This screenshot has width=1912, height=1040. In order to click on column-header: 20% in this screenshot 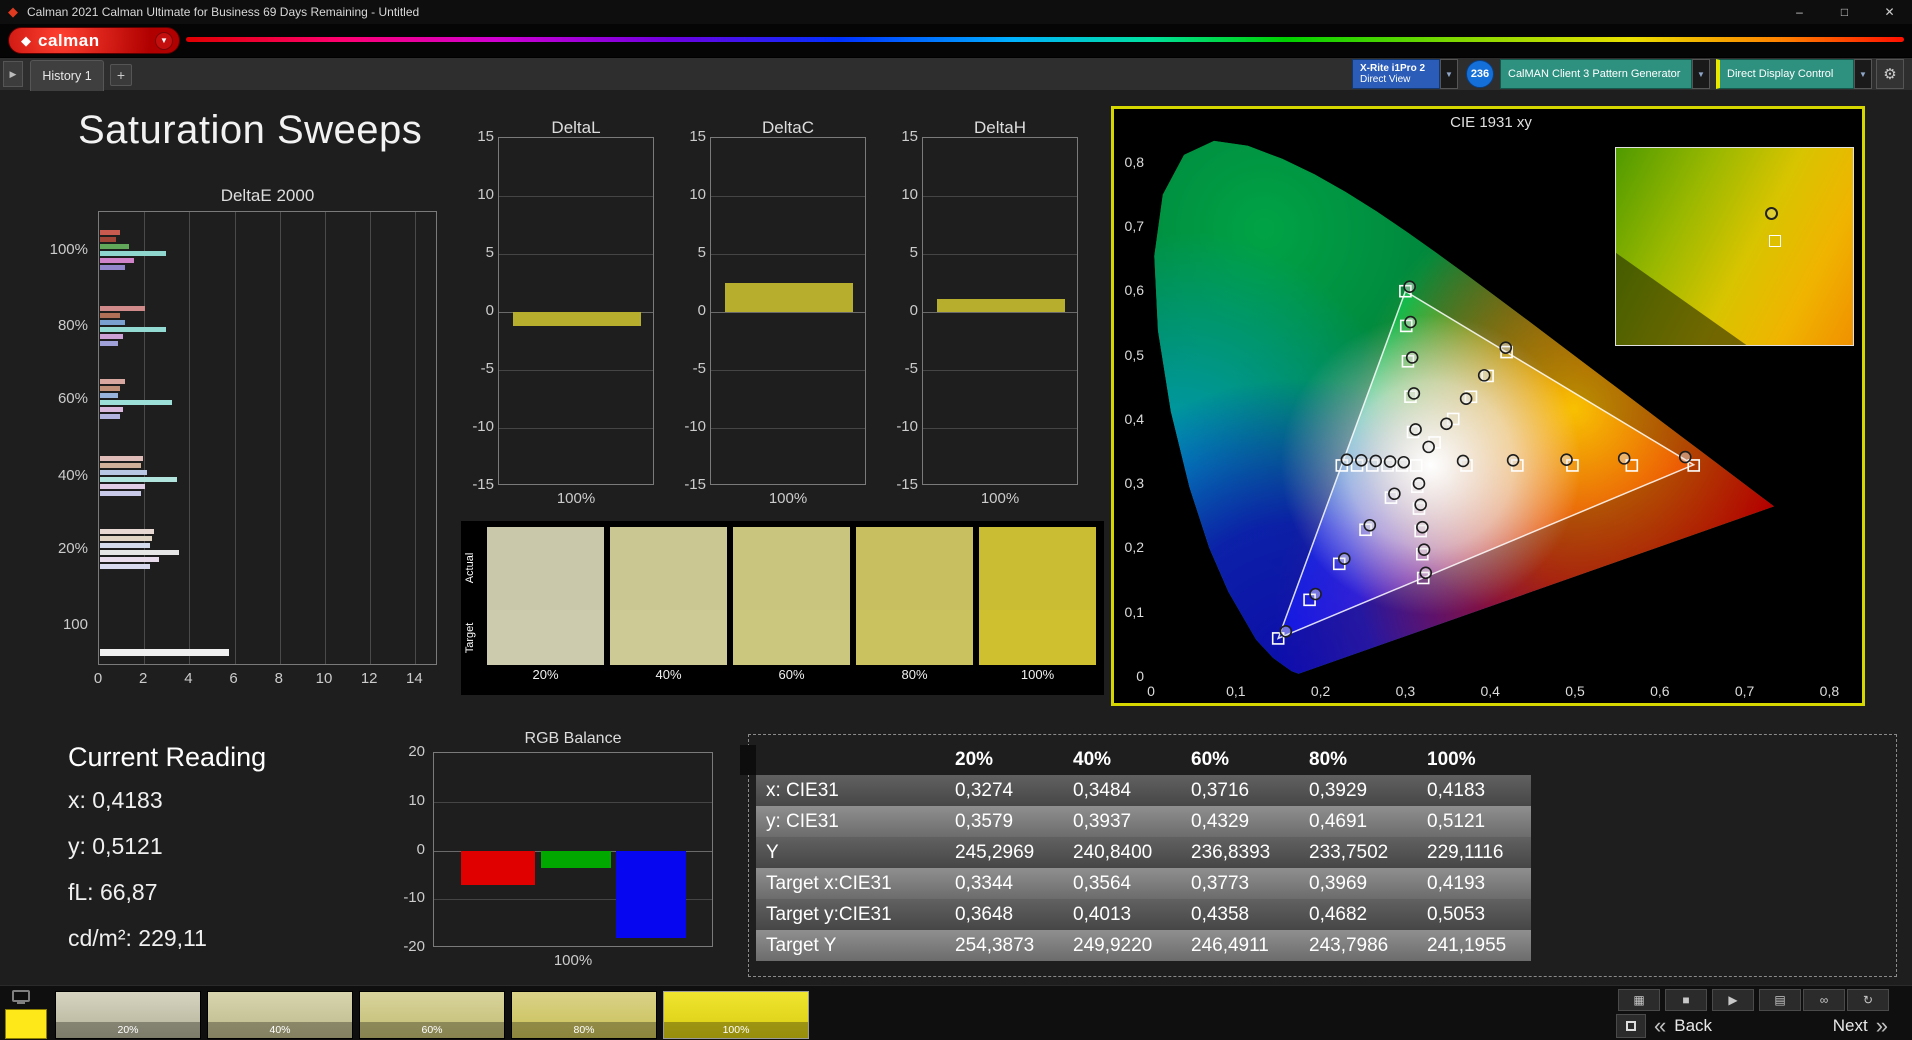, I will do `click(974, 759)`.